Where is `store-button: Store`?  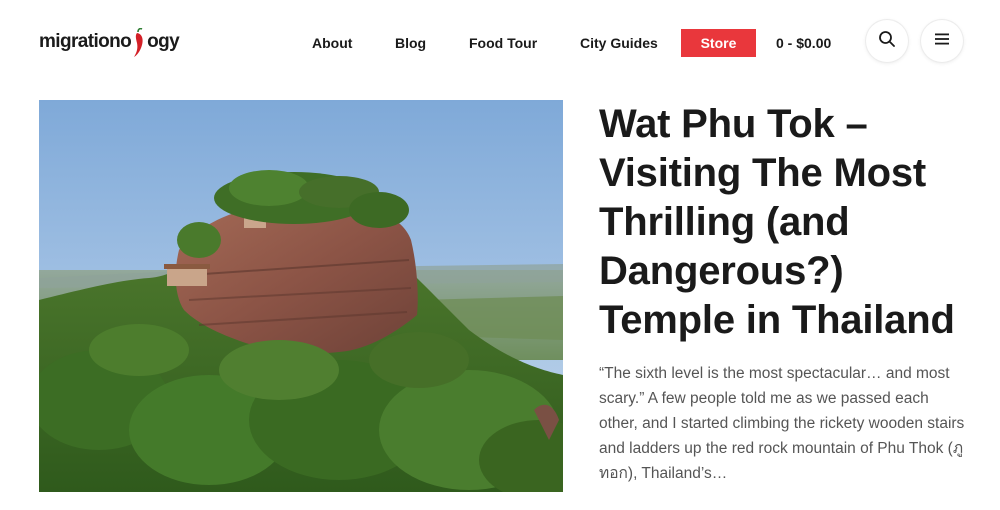 store-button: Store is located at coordinates (718, 43).